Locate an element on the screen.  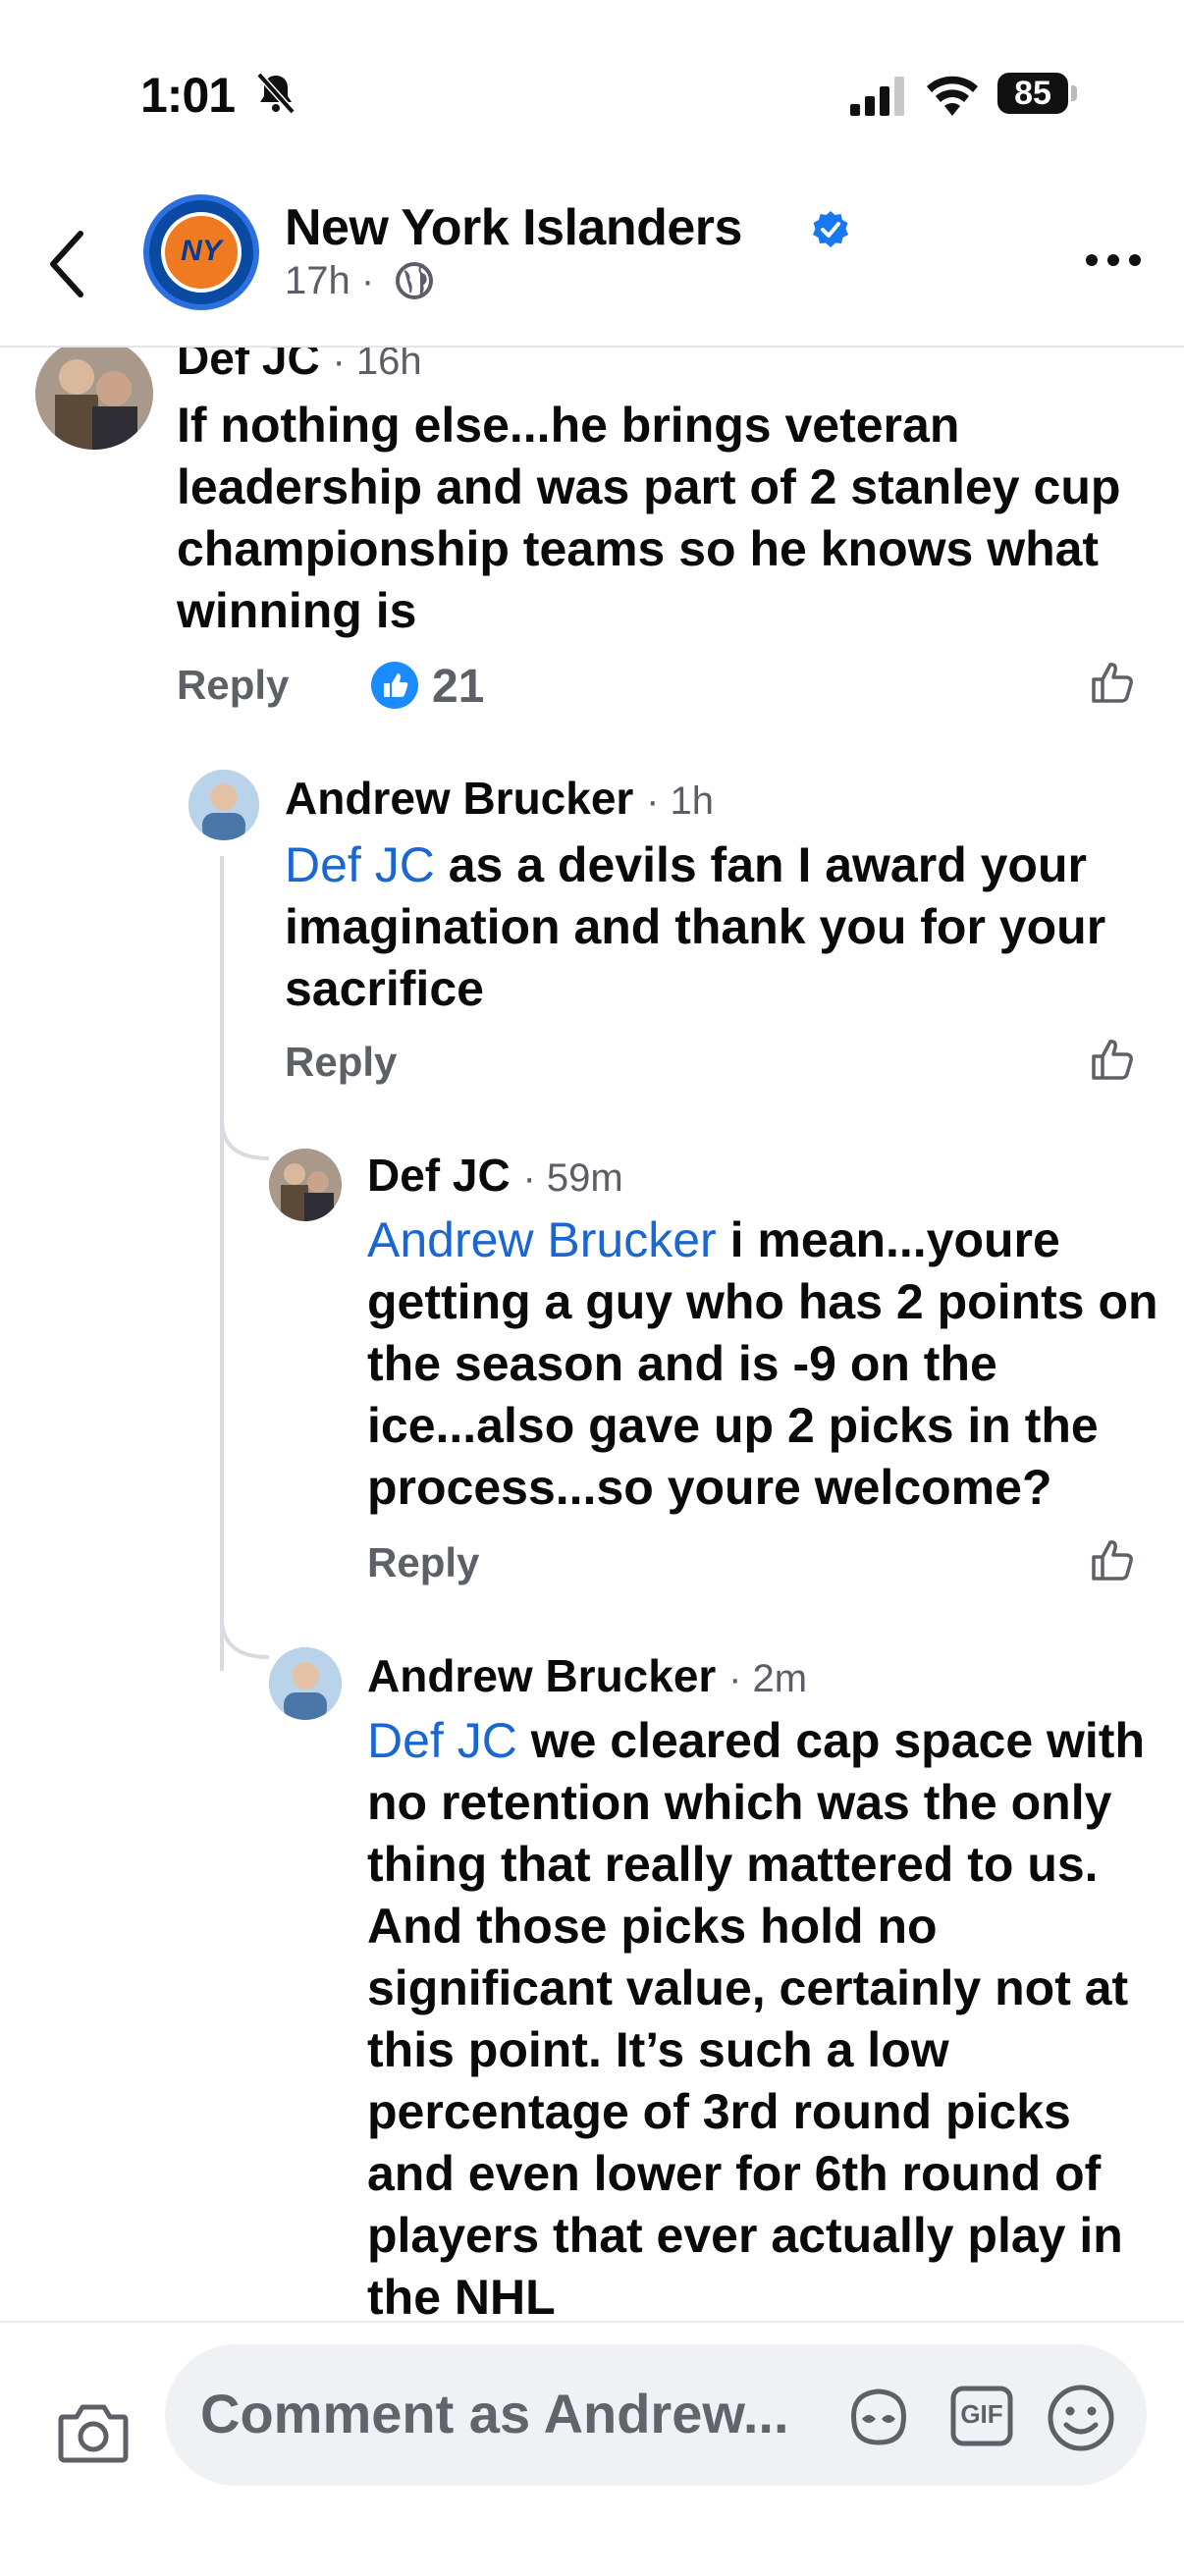
emoji-icon is located at coordinates (1081, 2418).